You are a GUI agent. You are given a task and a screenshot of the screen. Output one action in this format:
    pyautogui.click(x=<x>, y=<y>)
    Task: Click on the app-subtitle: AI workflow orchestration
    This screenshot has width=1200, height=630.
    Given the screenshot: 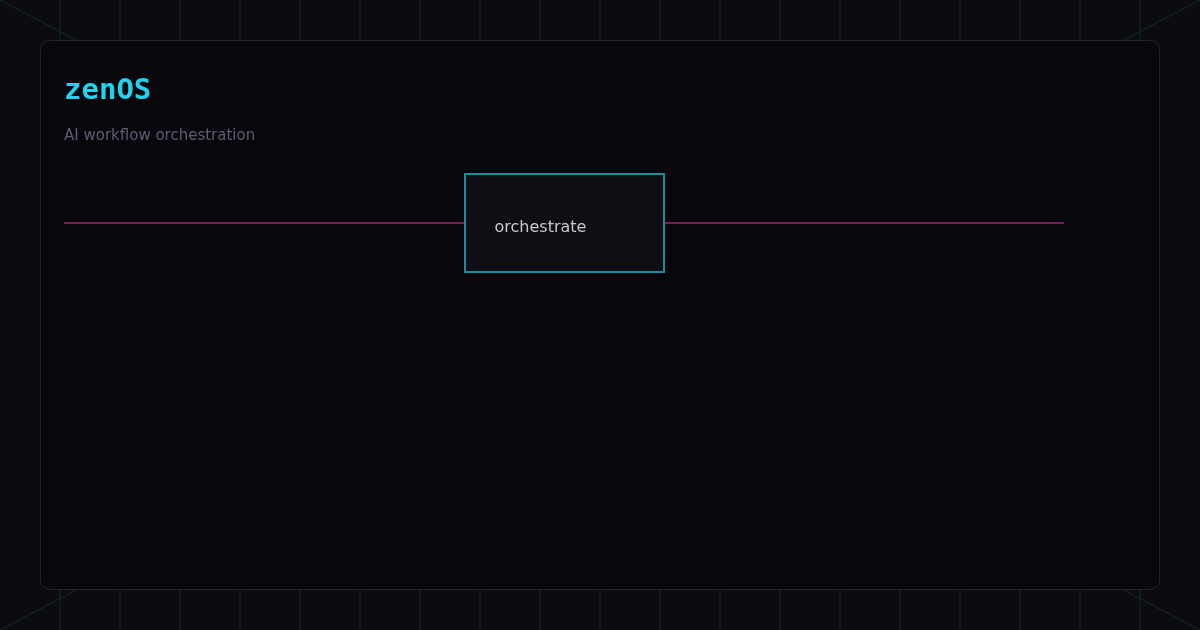 What is the action you would take?
    pyautogui.click(x=160, y=135)
    